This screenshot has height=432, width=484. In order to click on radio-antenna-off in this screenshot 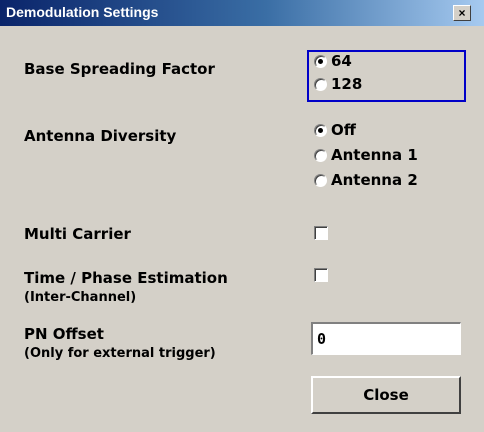, I will do `click(320, 130)`.